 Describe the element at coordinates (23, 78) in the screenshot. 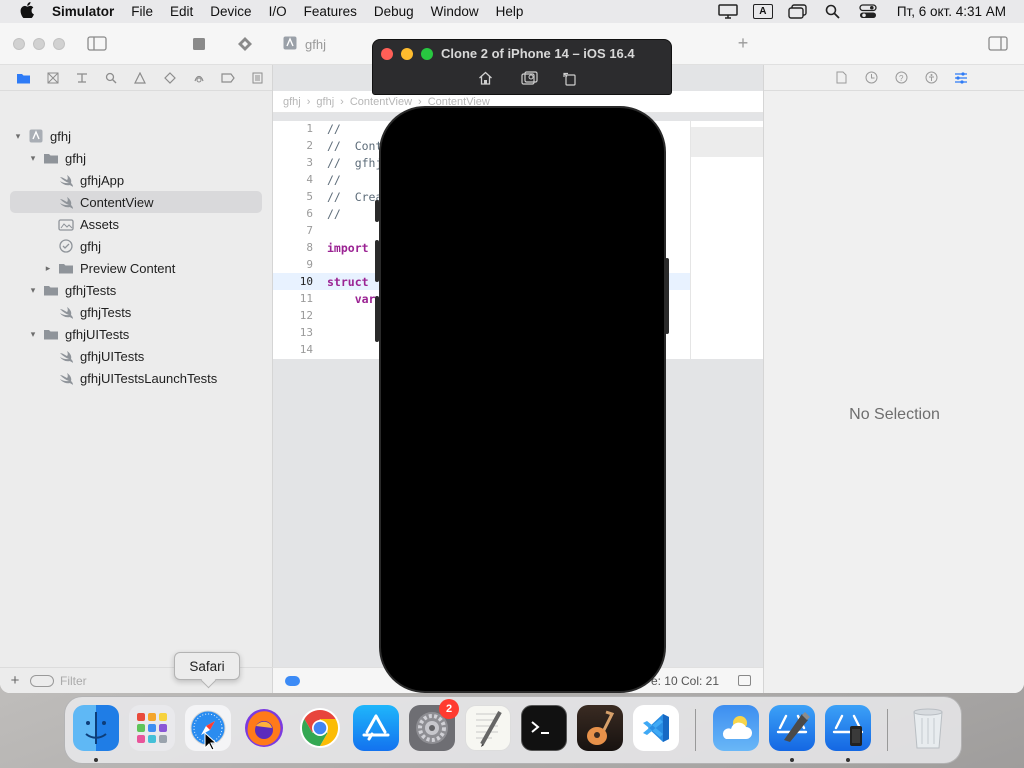

I see `project-navigator-folder-icon` at that location.